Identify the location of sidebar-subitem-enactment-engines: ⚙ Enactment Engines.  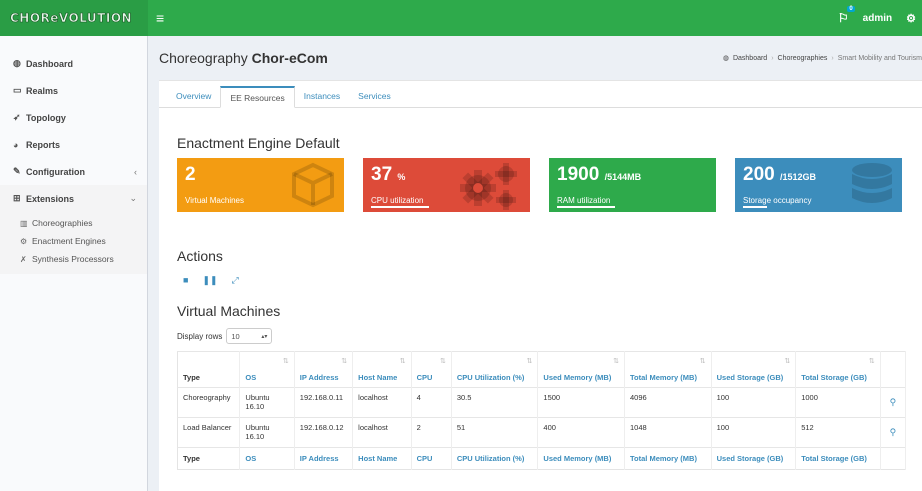
(73, 241).